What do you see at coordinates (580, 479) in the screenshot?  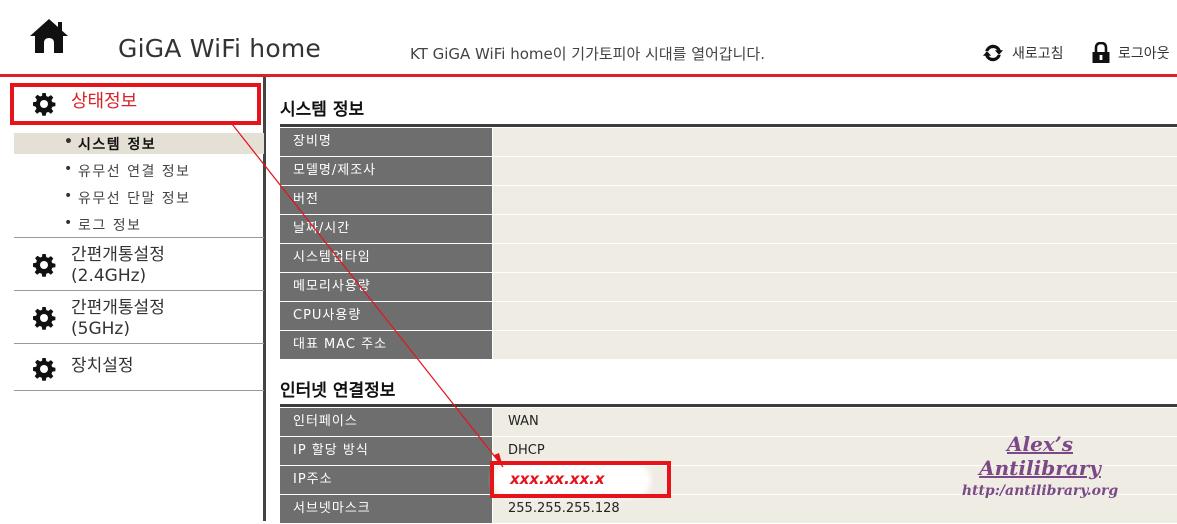 I see `highlight-box-ip` at bounding box center [580, 479].